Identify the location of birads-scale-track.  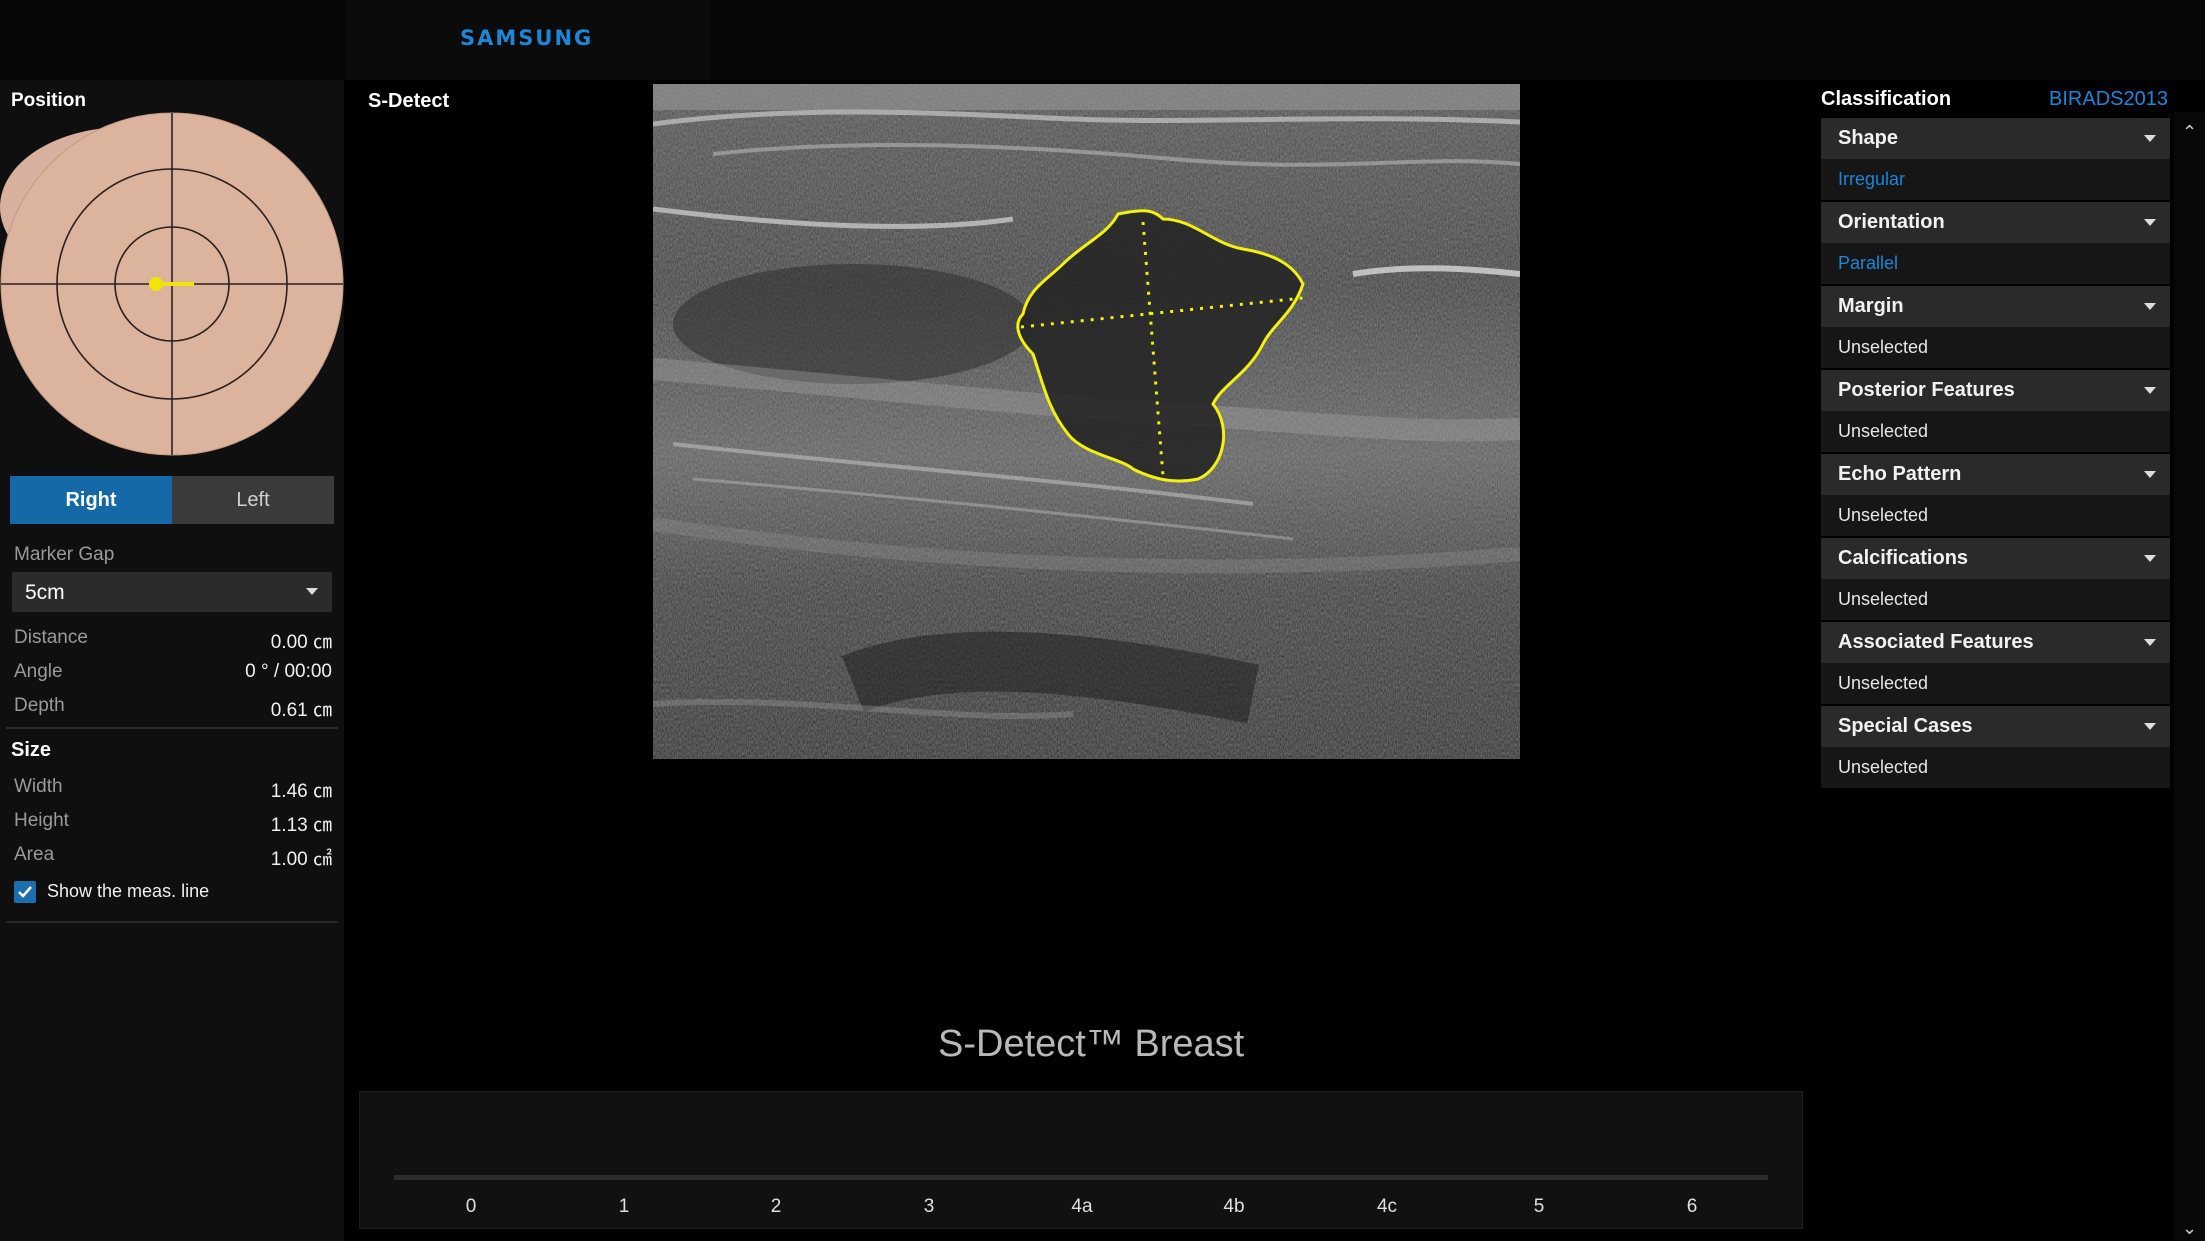
(1081, 1177).